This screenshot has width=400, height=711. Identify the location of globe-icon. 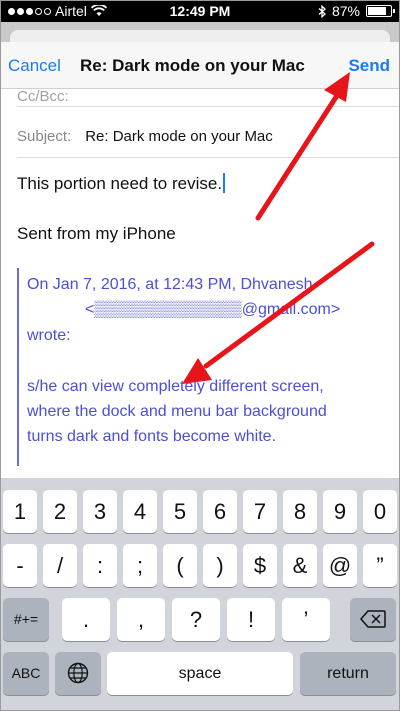
(78, 673).